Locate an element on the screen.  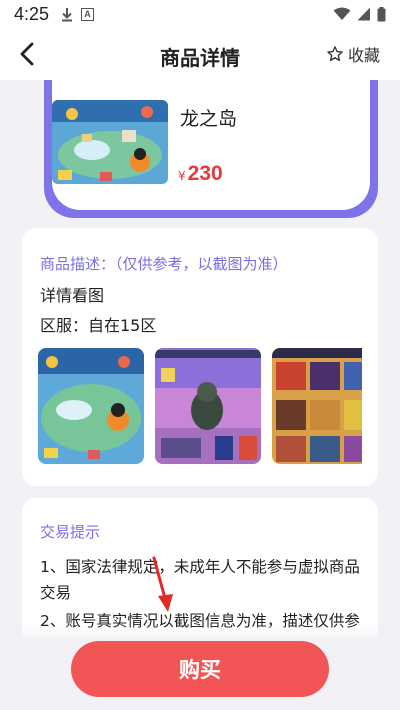
tip-line-1-cont: 交易 is located at coordinates (56, 593).